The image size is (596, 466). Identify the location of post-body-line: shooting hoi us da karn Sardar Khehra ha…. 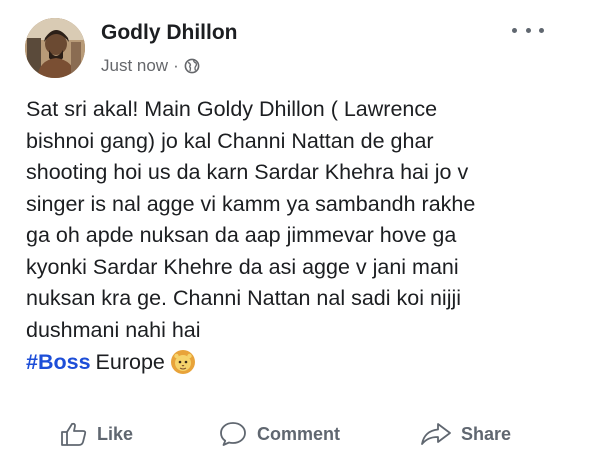
(247, 172).